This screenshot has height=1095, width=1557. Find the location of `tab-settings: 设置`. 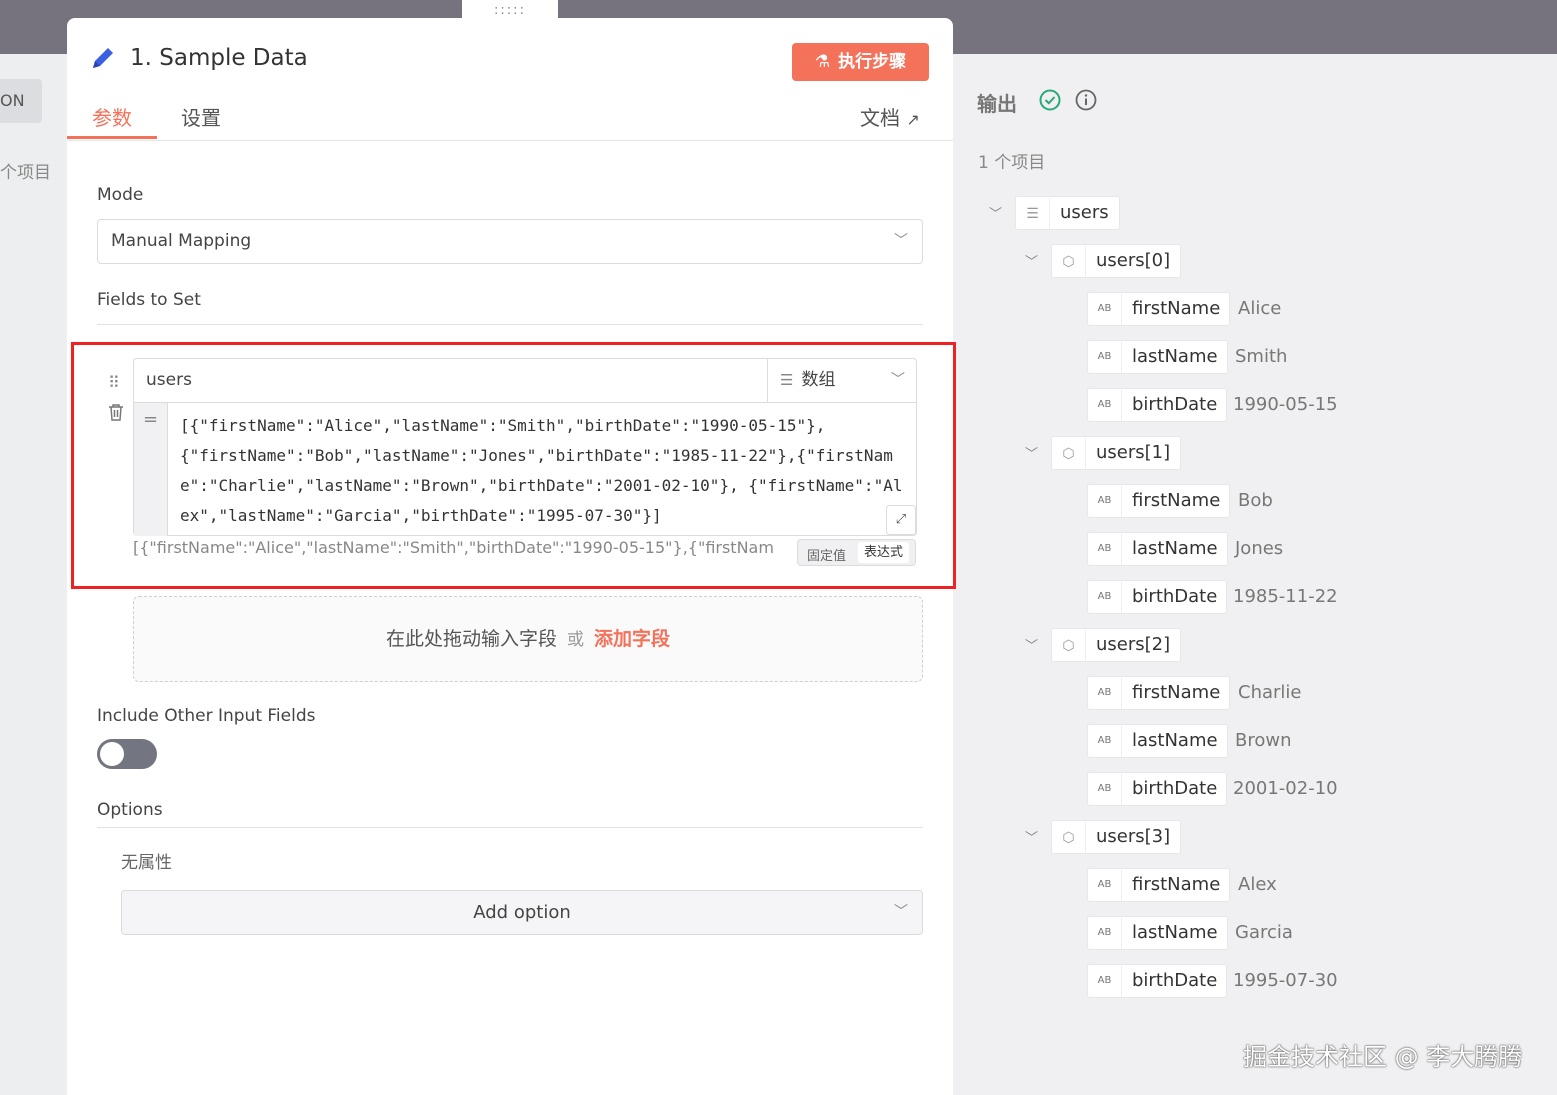

tab-settings: 设置 is located at coordinates (201, 116).